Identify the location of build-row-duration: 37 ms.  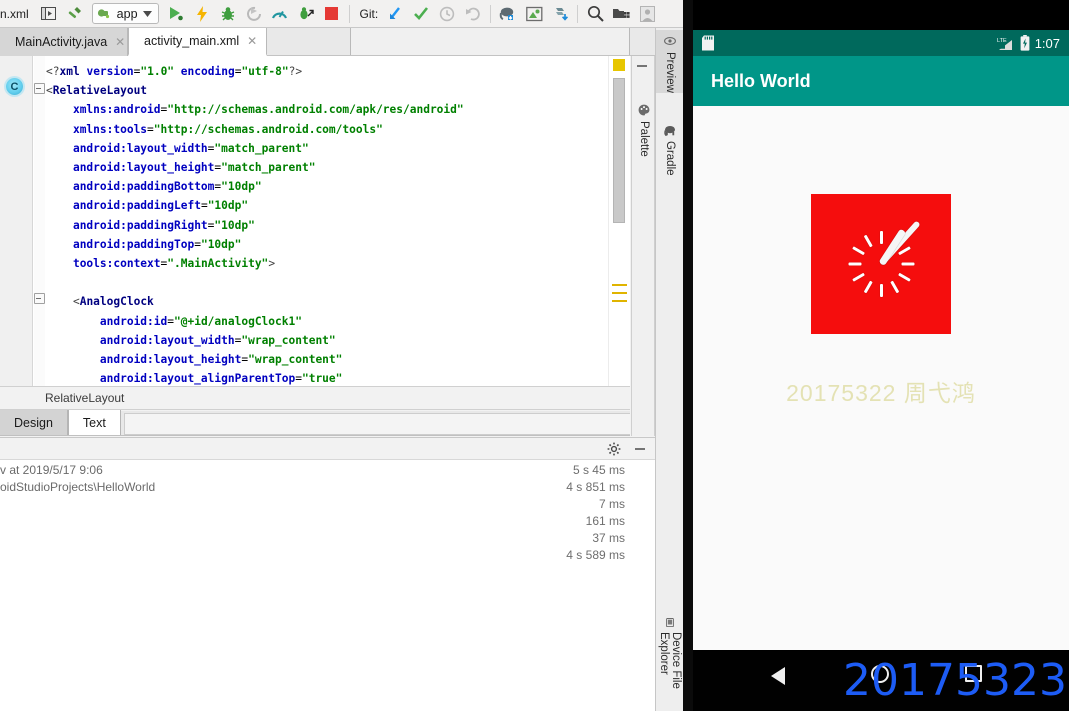
(608, 538).